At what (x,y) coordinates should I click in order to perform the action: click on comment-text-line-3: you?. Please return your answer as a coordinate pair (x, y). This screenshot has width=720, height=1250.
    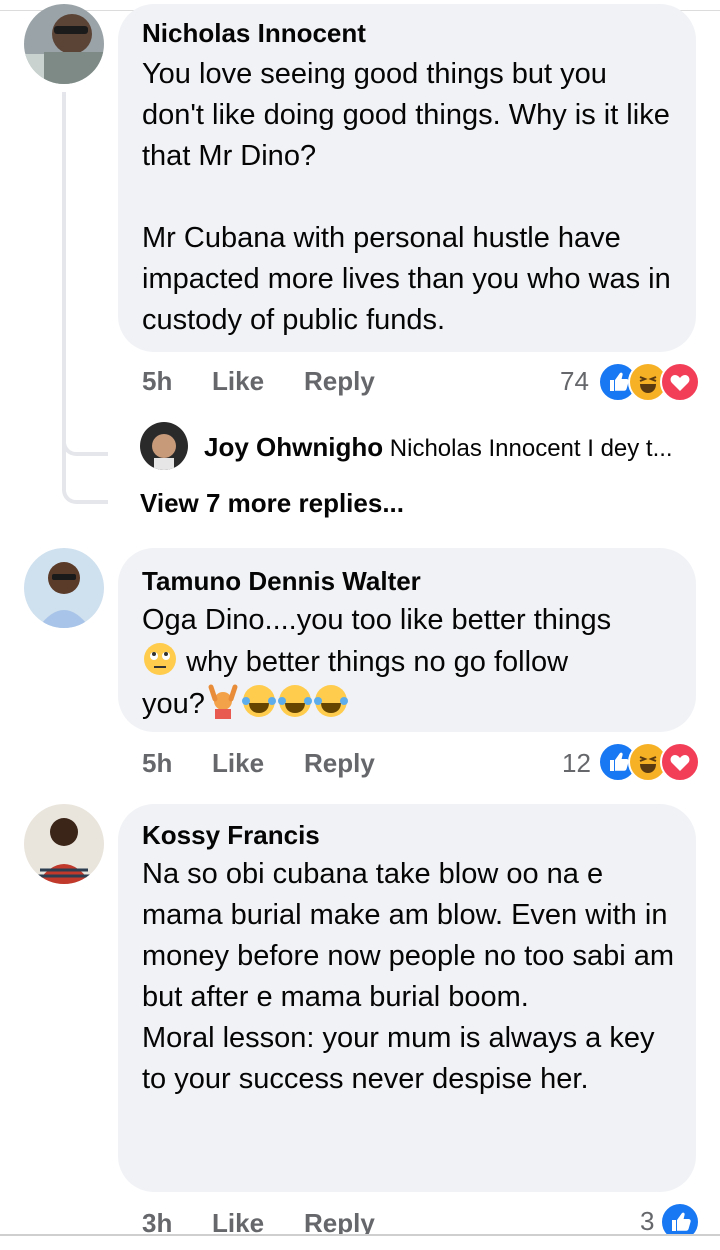
    Looking at the image, I should click on (409, 704).